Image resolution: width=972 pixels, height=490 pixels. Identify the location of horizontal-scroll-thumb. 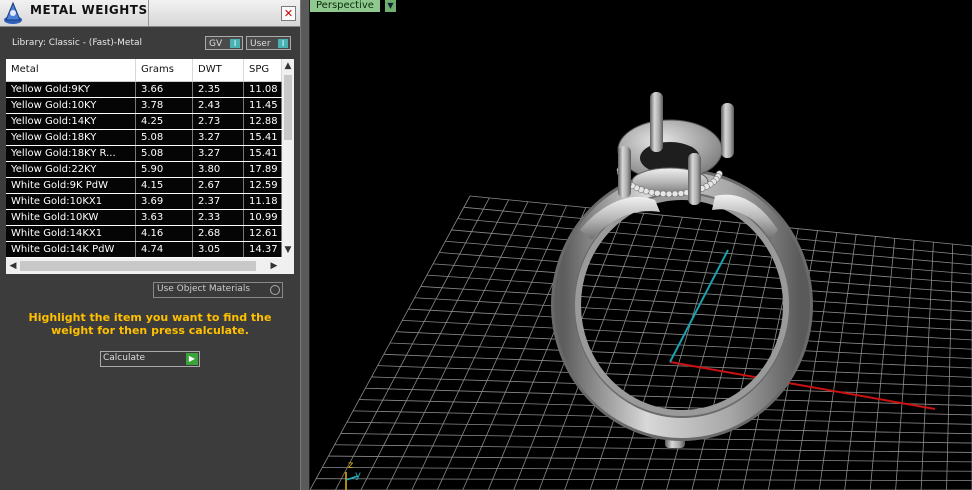
(138, 266).